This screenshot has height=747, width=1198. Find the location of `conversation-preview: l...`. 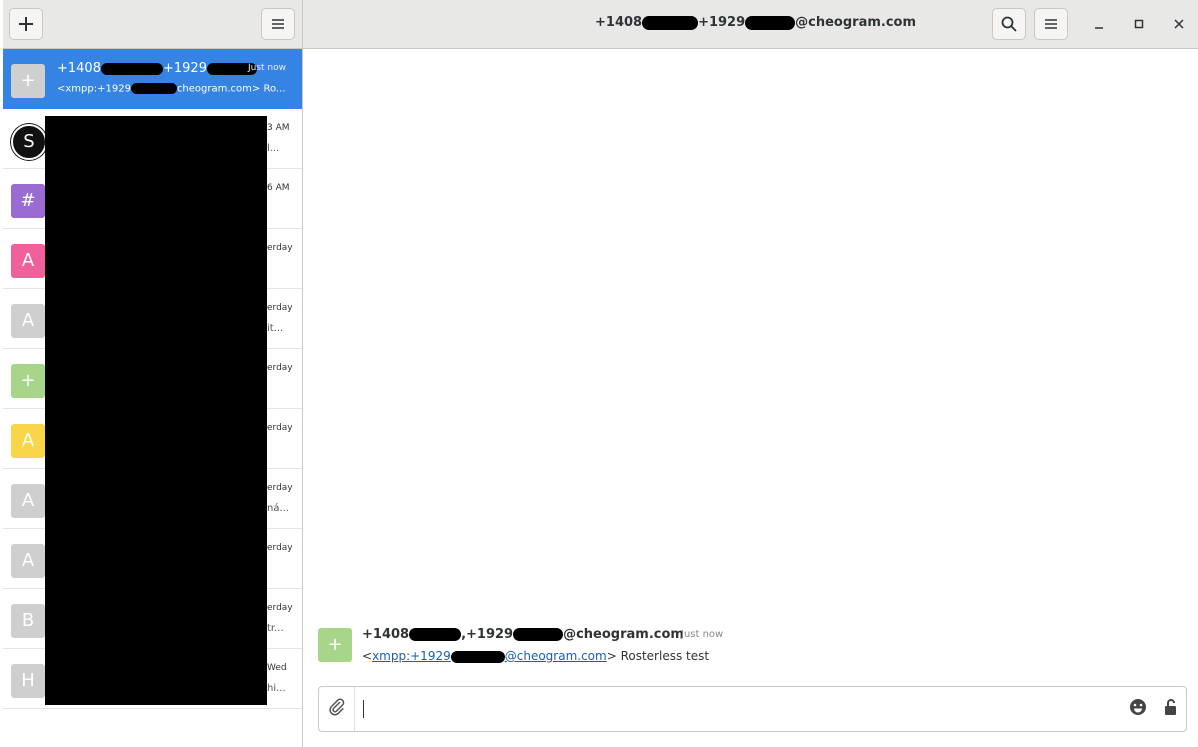

conversation-preview: l... is located at coordinates (273, 148).